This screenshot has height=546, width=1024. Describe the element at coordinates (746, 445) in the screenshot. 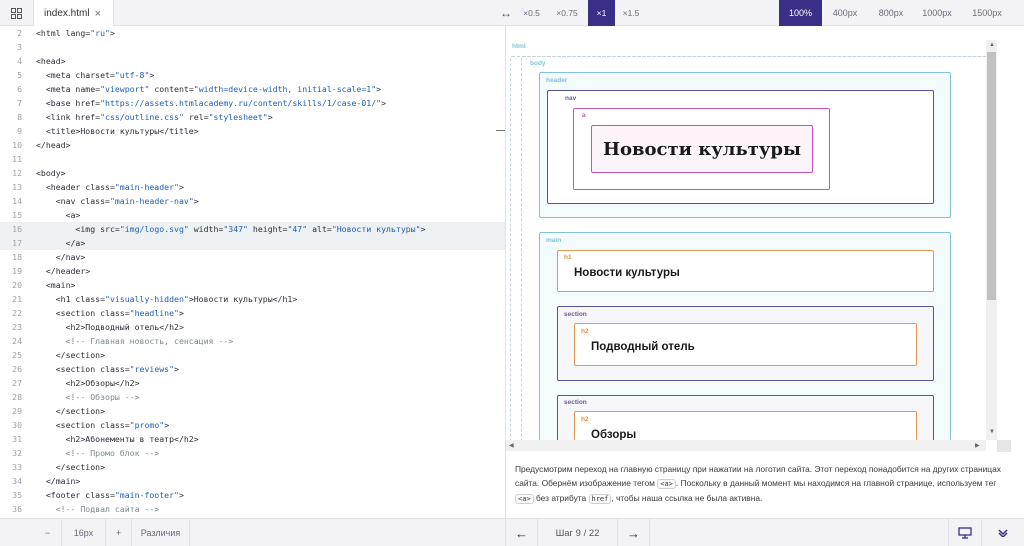

I see `preview-horizontal-scrollbar` at that location.